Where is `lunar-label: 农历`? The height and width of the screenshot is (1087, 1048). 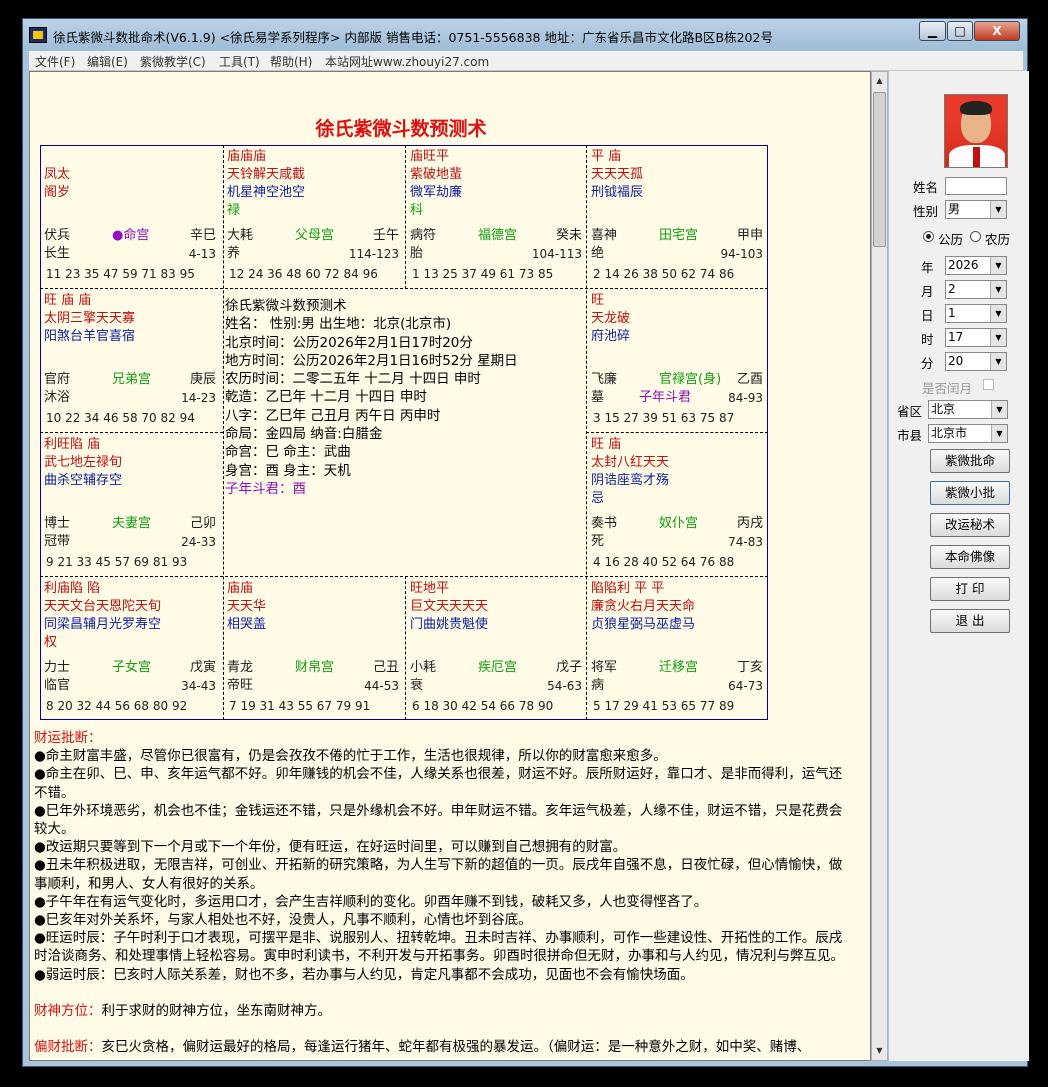
lunar-label: 农历 is located at coordinates (998, 239).